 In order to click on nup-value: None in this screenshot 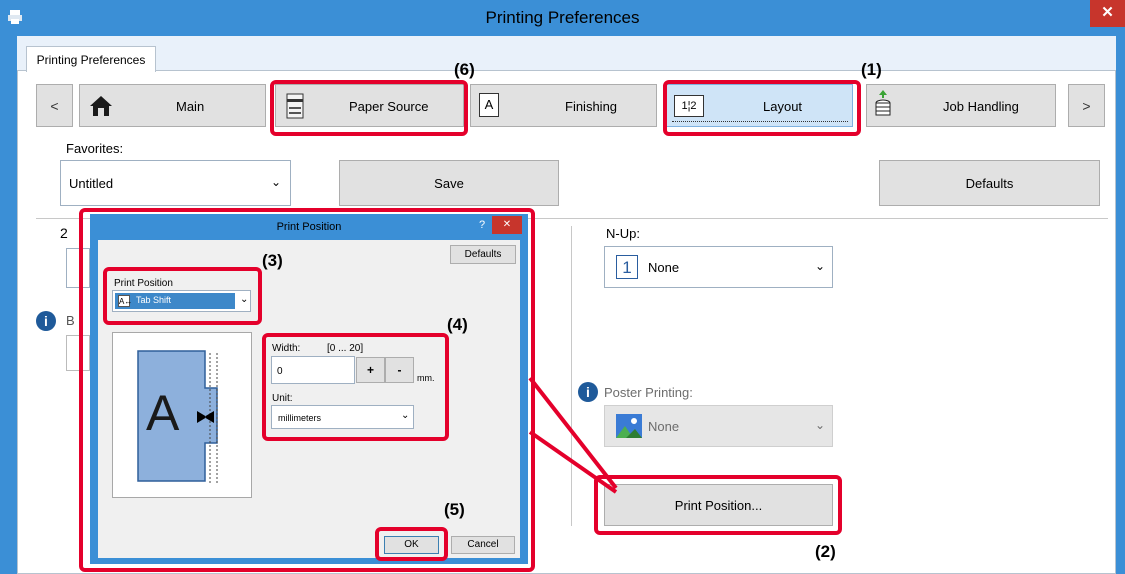, I will do `click(664, 267)`.